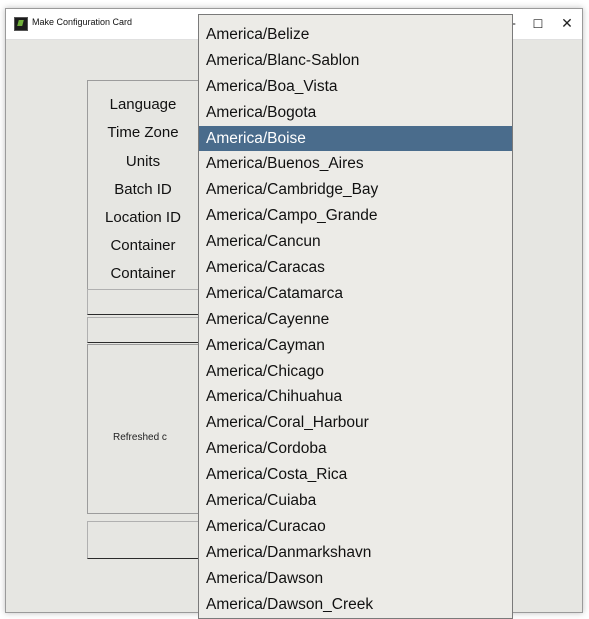 Image resolution: width=589 pixels, height=619 pixels. What do you see at coordinates (355, 372) in the screenshot?
I see `timezone-option: America/Chicago` at bounding box center [355, 372].